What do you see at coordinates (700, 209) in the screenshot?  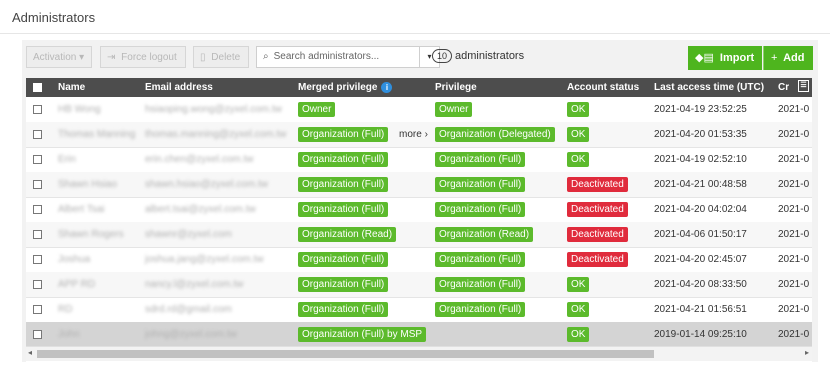 I see `row-last-access: 2021-04-20 04:02:04` at bounding box center [700, 209].